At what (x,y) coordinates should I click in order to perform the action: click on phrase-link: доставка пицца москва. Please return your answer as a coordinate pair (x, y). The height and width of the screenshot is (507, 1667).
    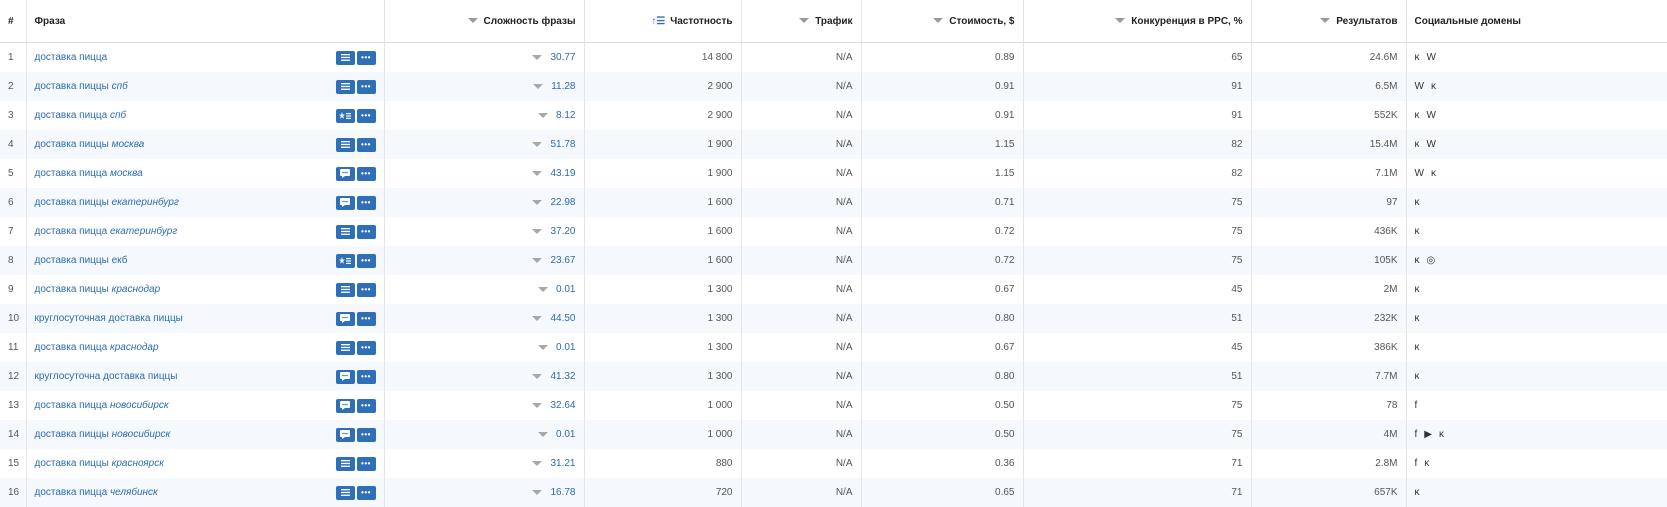
    Looking at the image, I should click on (89, 173).